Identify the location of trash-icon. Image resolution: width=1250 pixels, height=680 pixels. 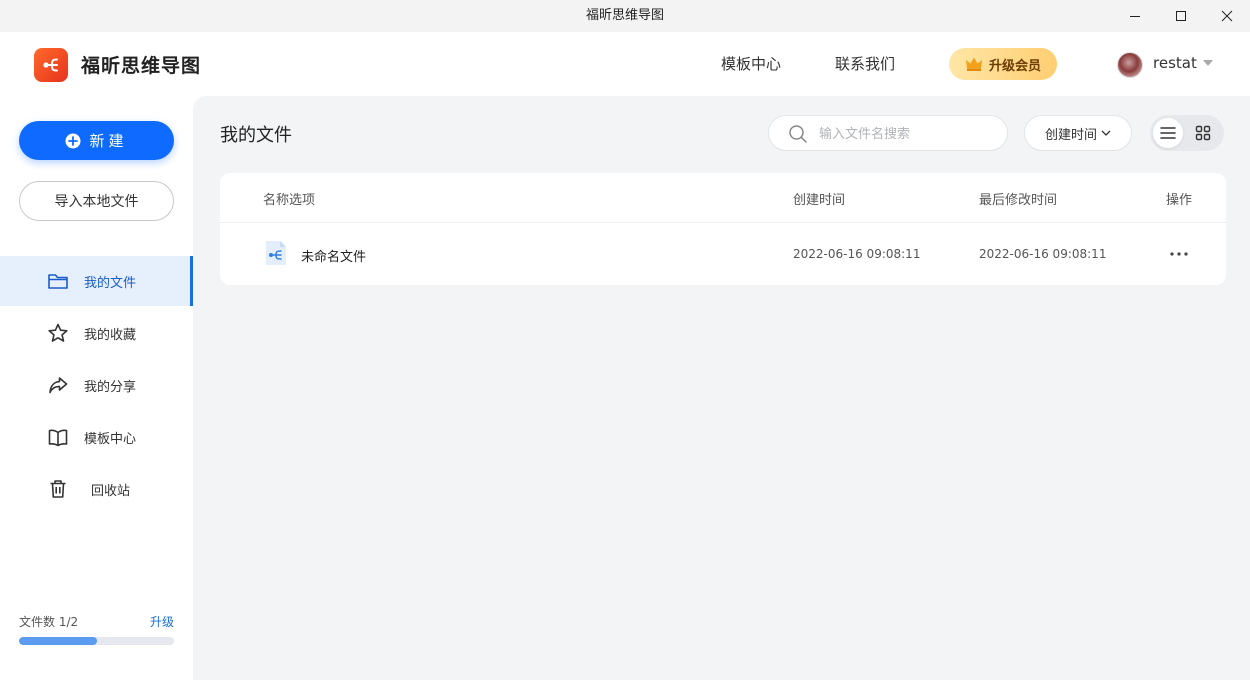
(58, 489).